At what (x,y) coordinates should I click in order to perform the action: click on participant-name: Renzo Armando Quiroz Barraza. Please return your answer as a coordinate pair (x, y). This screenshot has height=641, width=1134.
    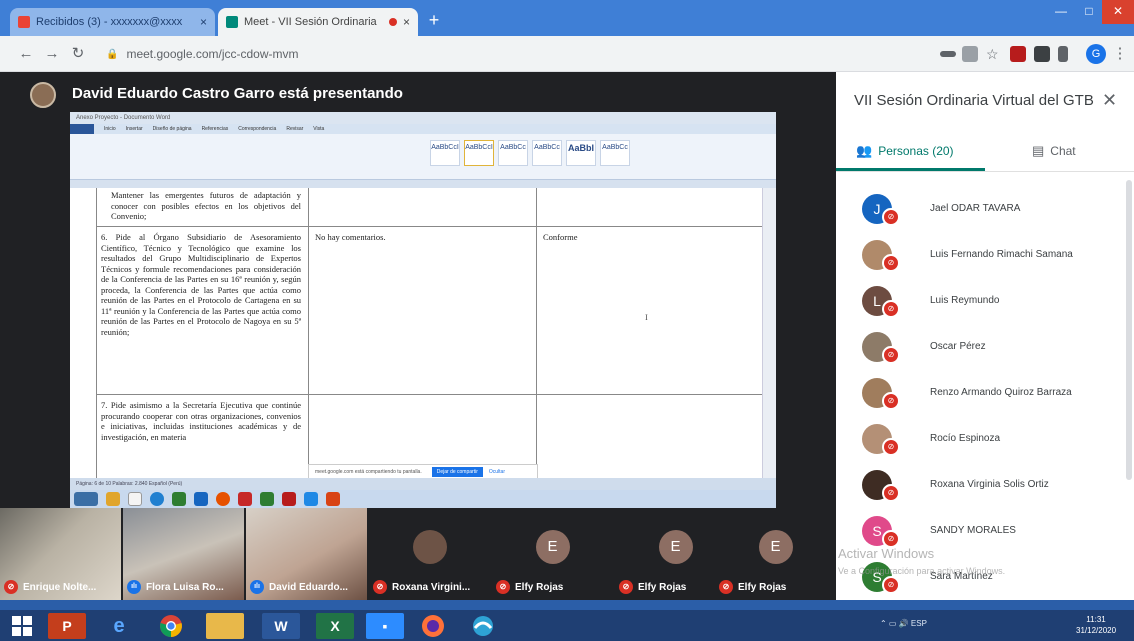
    Looking at the image, I should click on (1001, 392).